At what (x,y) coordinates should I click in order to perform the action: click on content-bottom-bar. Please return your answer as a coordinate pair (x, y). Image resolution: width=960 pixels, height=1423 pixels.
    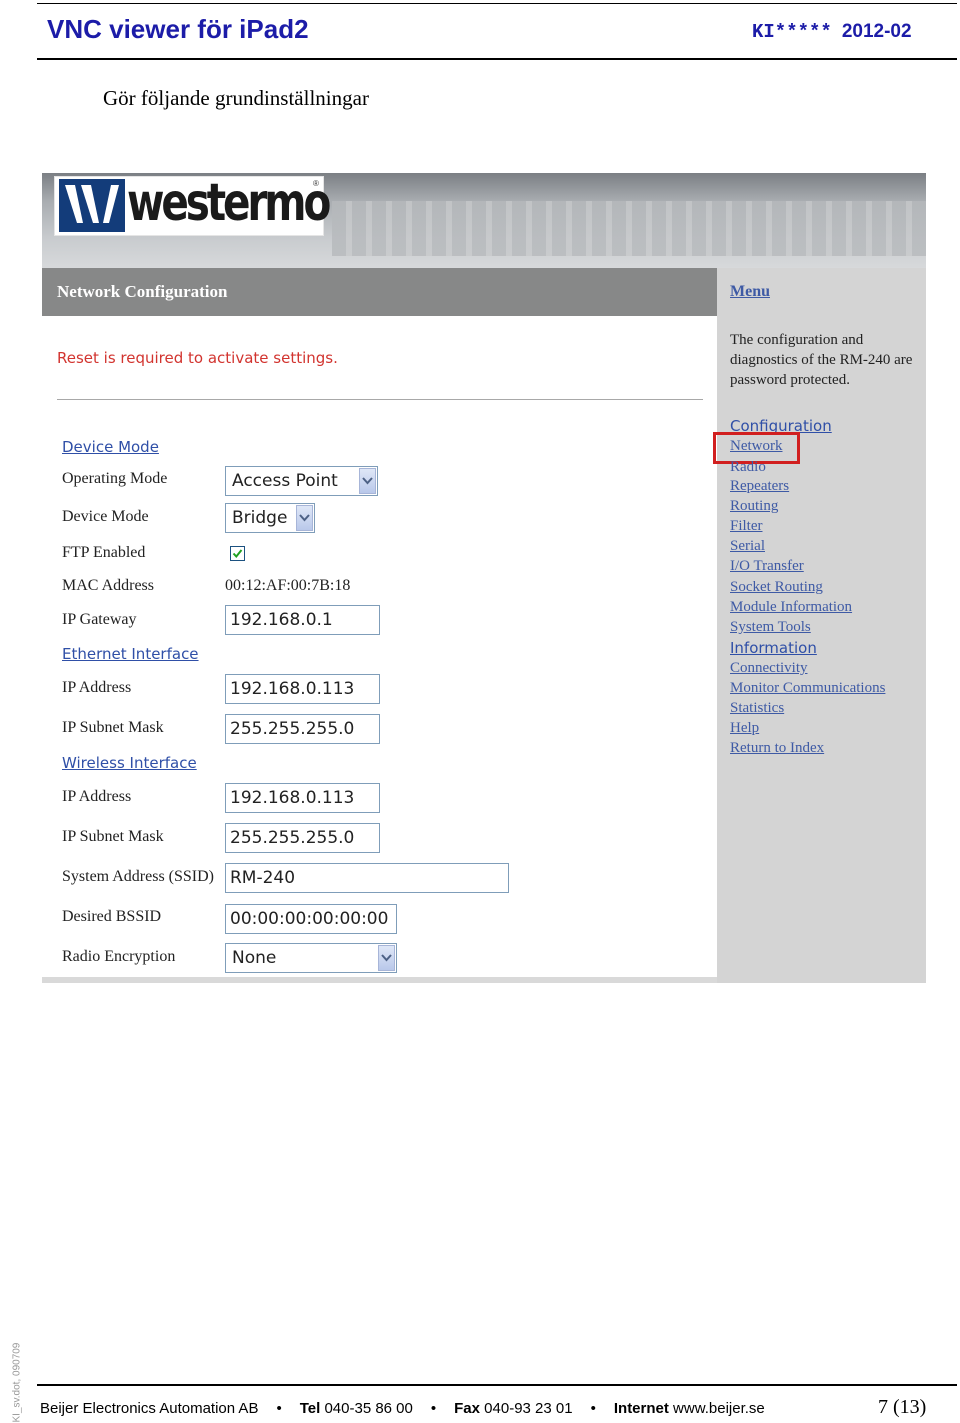
    Looking at the image, I should click on (379, 980).